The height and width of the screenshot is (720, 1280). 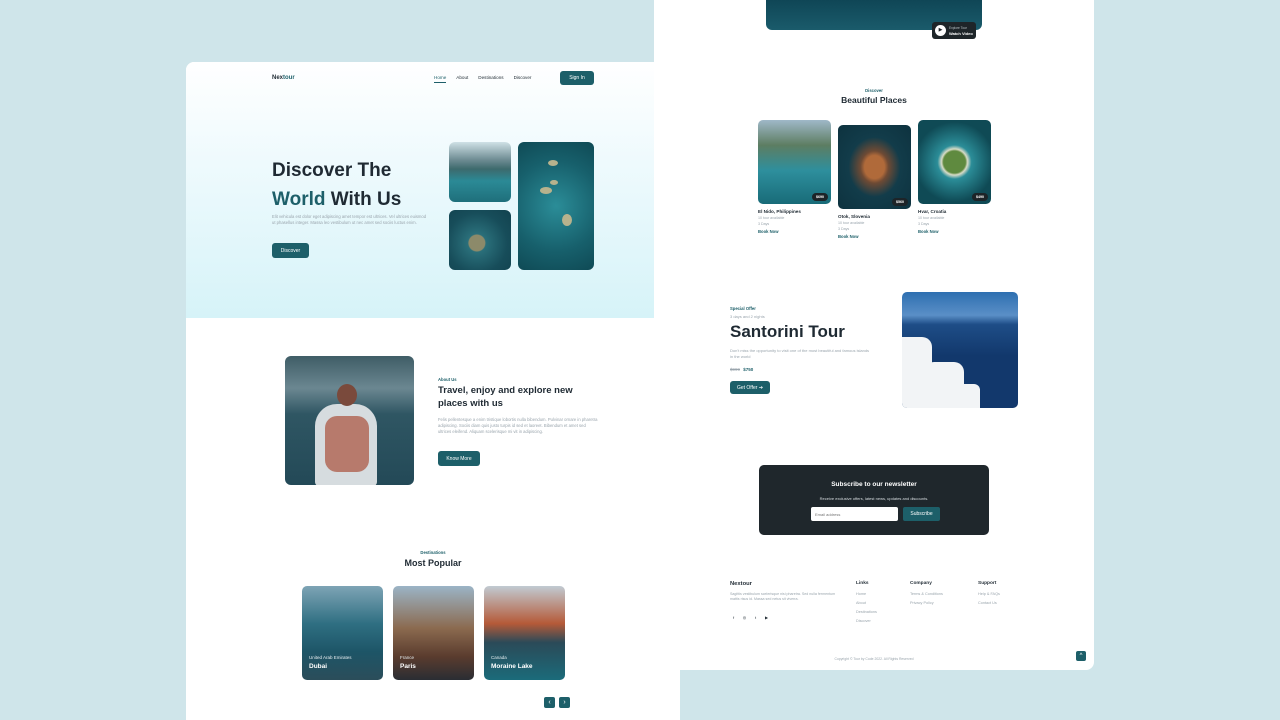 What do you see at coordinates (755, 617) in the screenshot?
I see `twitter-icon: t` at bounding box center [755, 617].